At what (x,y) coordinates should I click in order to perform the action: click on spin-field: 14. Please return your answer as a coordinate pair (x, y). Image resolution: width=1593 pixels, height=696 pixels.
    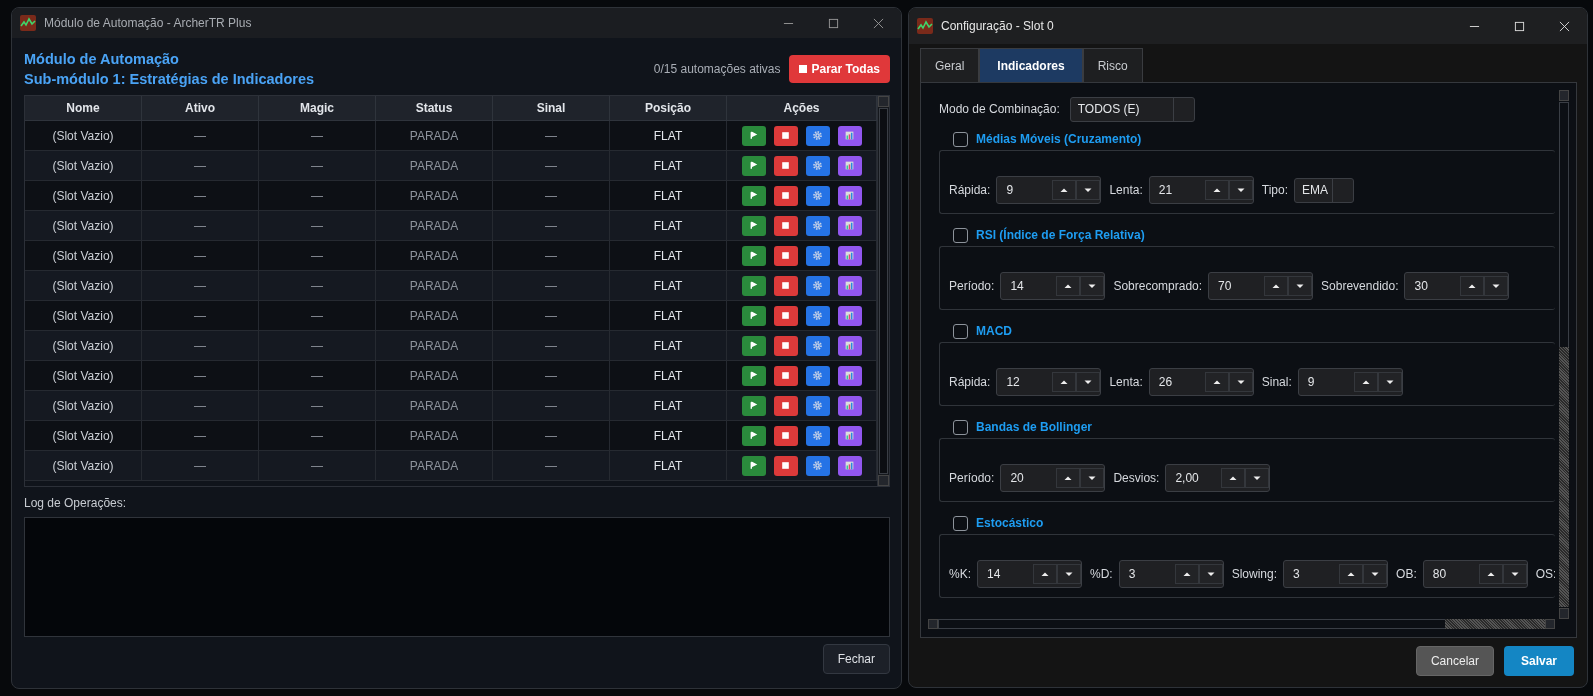
    Looking at the image, I should click on (1029, 574).